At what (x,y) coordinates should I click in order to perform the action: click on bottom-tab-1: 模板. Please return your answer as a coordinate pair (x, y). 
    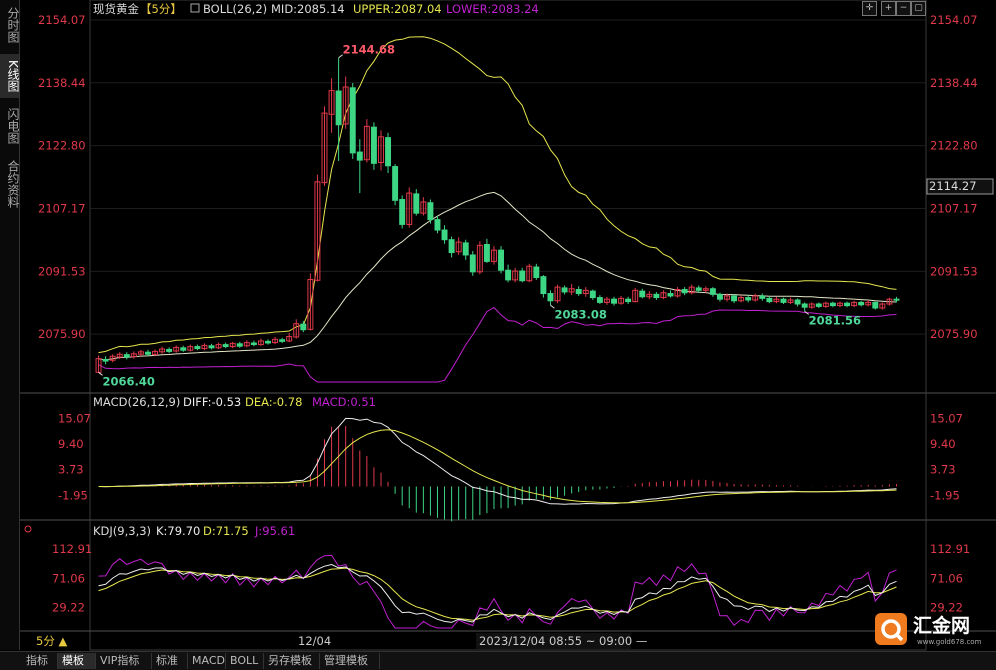
    Looking at the image, I should click on (77, 661).